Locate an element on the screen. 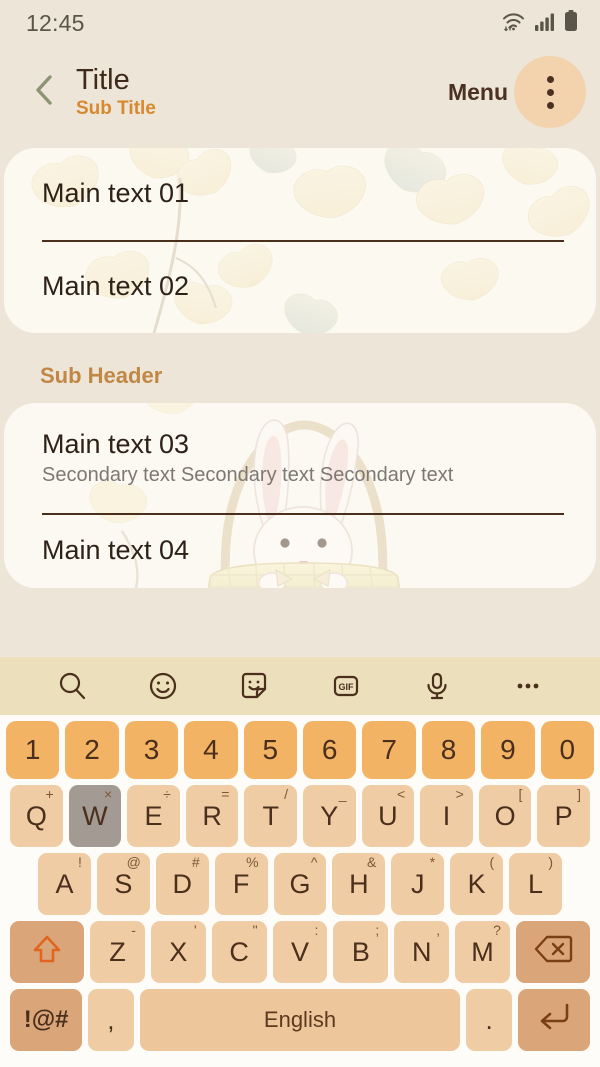 The height and width of the screenshot is (1067, 600). key-h-sub: & is located at coordinates (372, 862).